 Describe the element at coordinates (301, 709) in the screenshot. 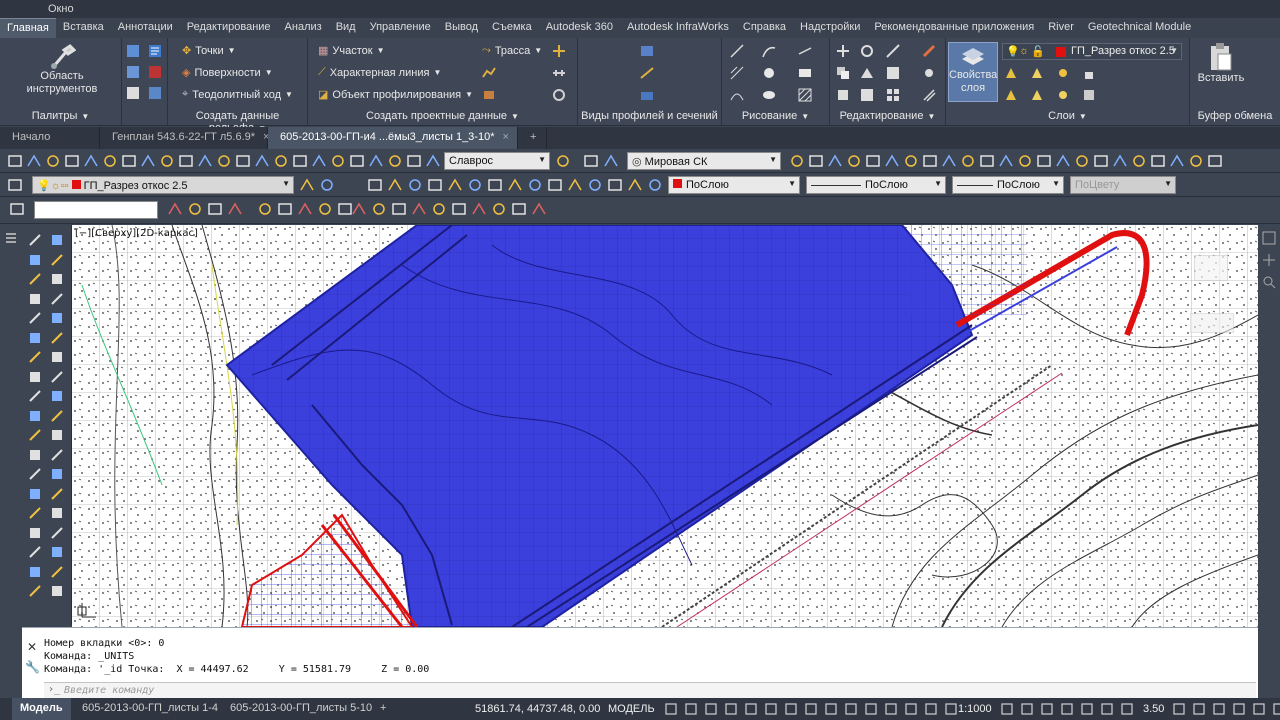

I see `layout-tab-2: 605-2013-00-ГП_листы 5-10` at that location.